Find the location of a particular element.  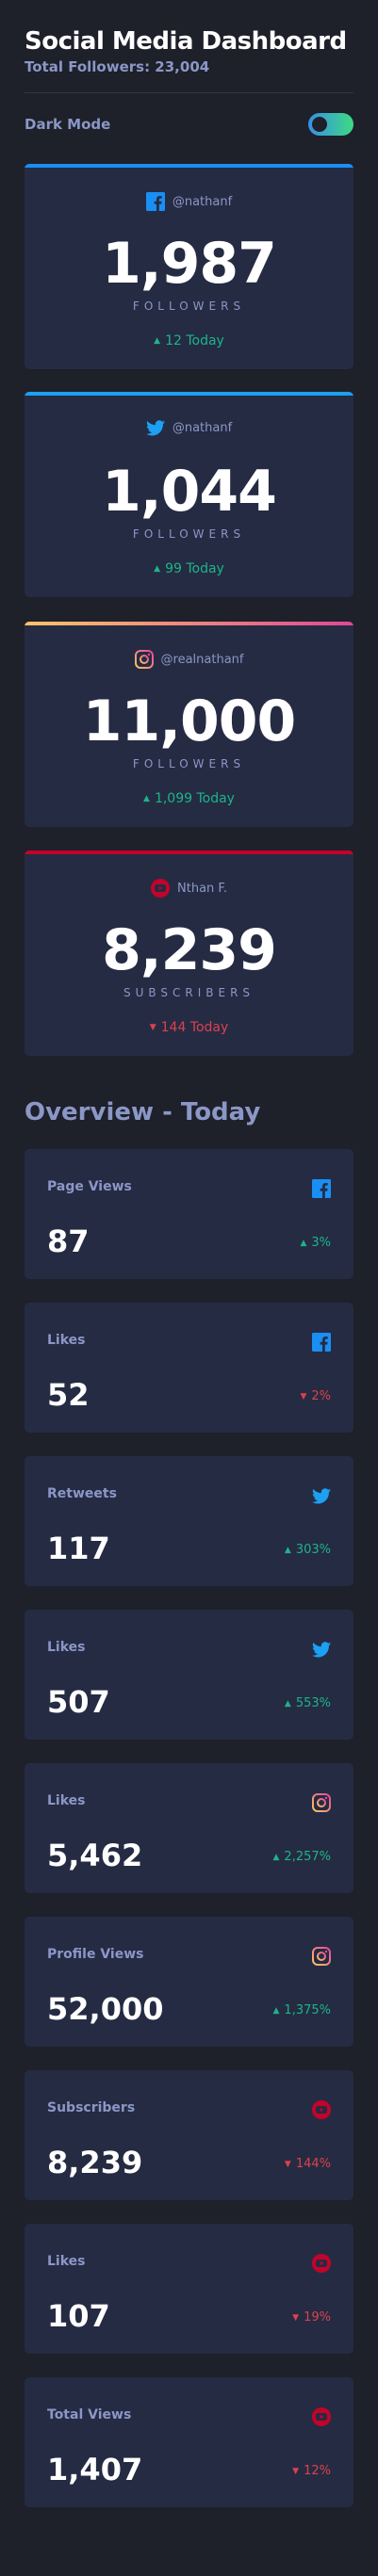

overview-card: Likes 107 ▼ 19% is located at coordinates (189, 2289).